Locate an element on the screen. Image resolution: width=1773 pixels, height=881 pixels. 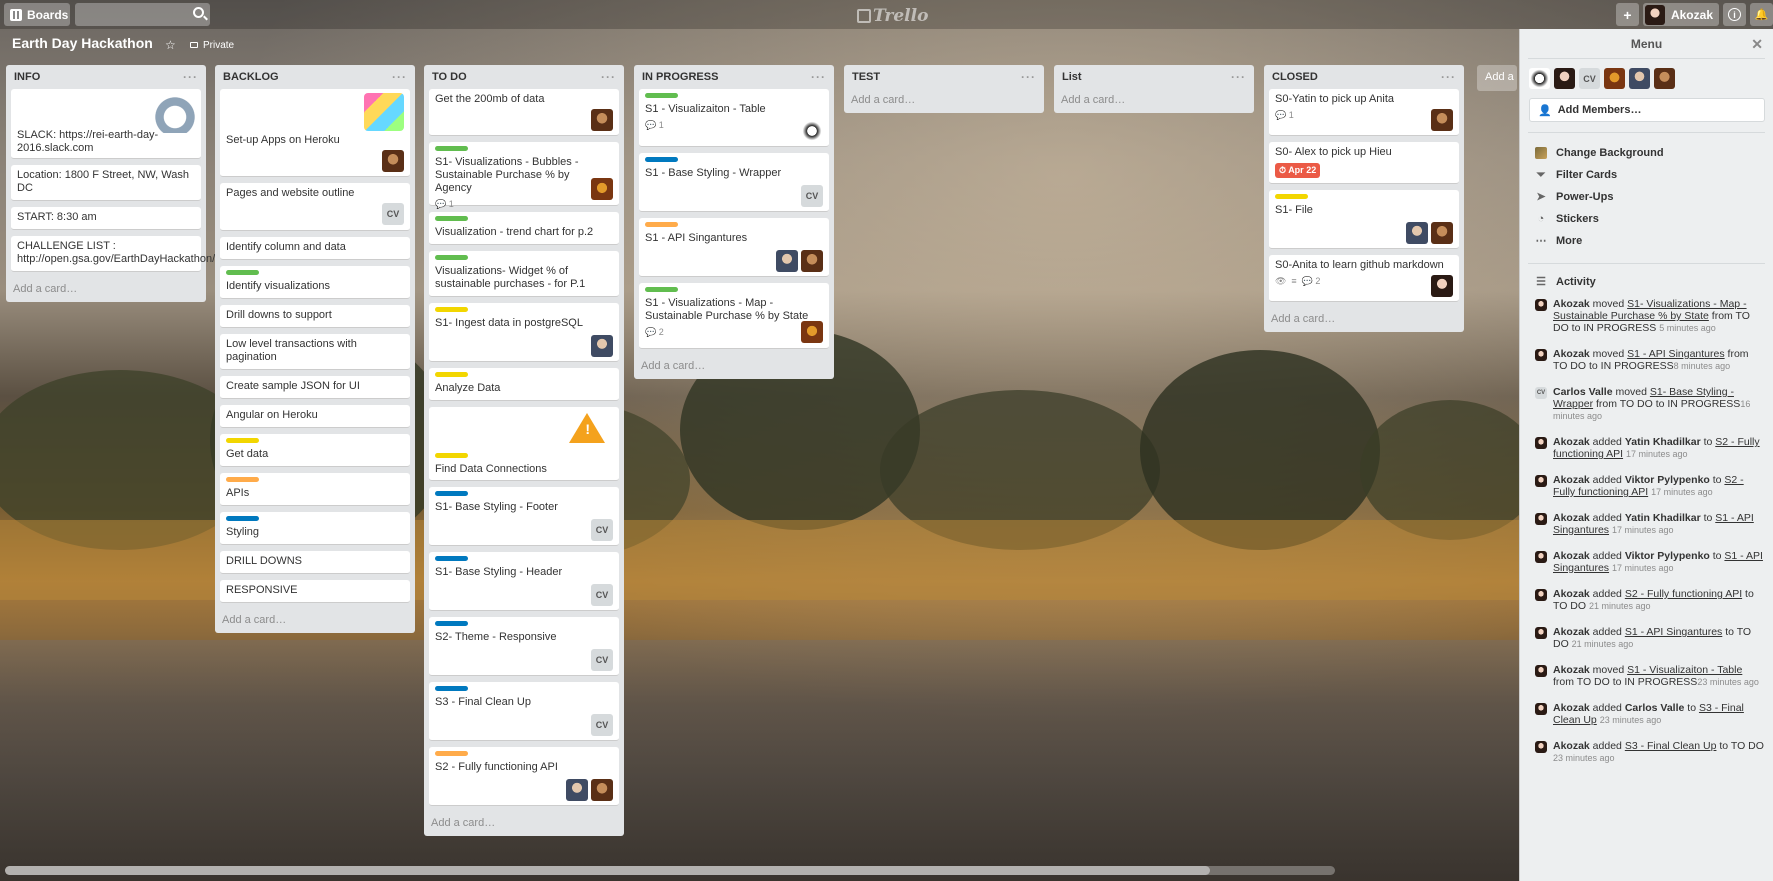
activity-member: Carlos Valle is located at coordinates (1655, 708).